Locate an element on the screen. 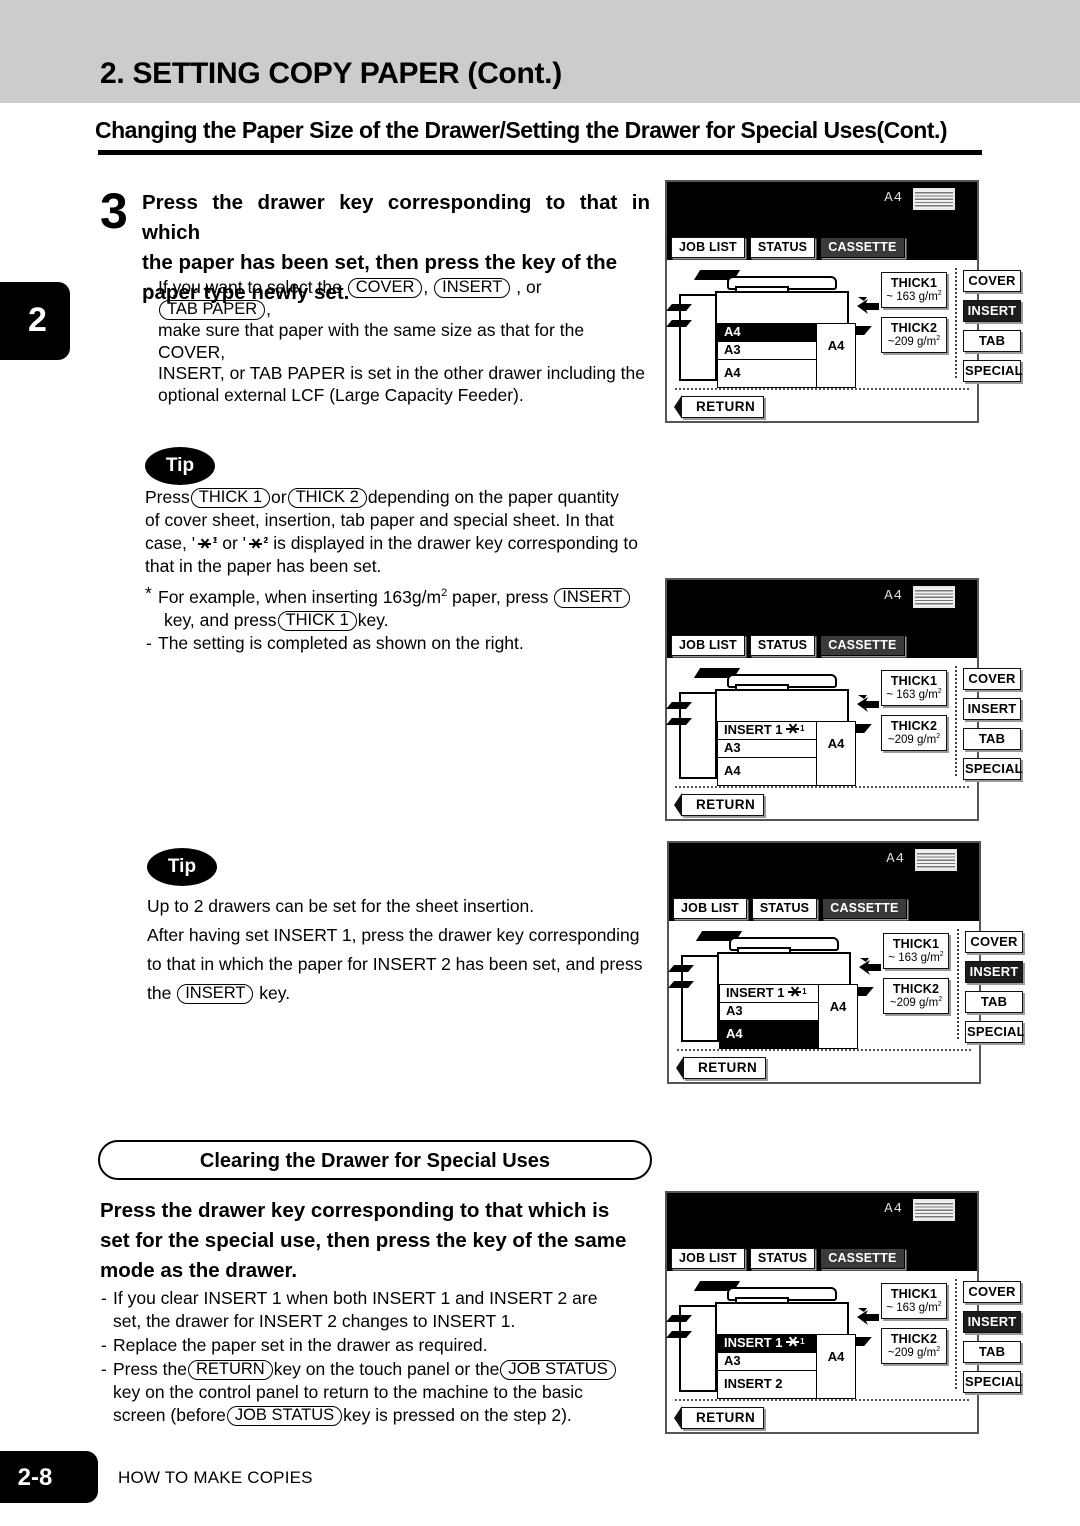 This screenshot has width=1080, height=1526. note-text-a: If you want to select the is located at coordinates (250, 287).